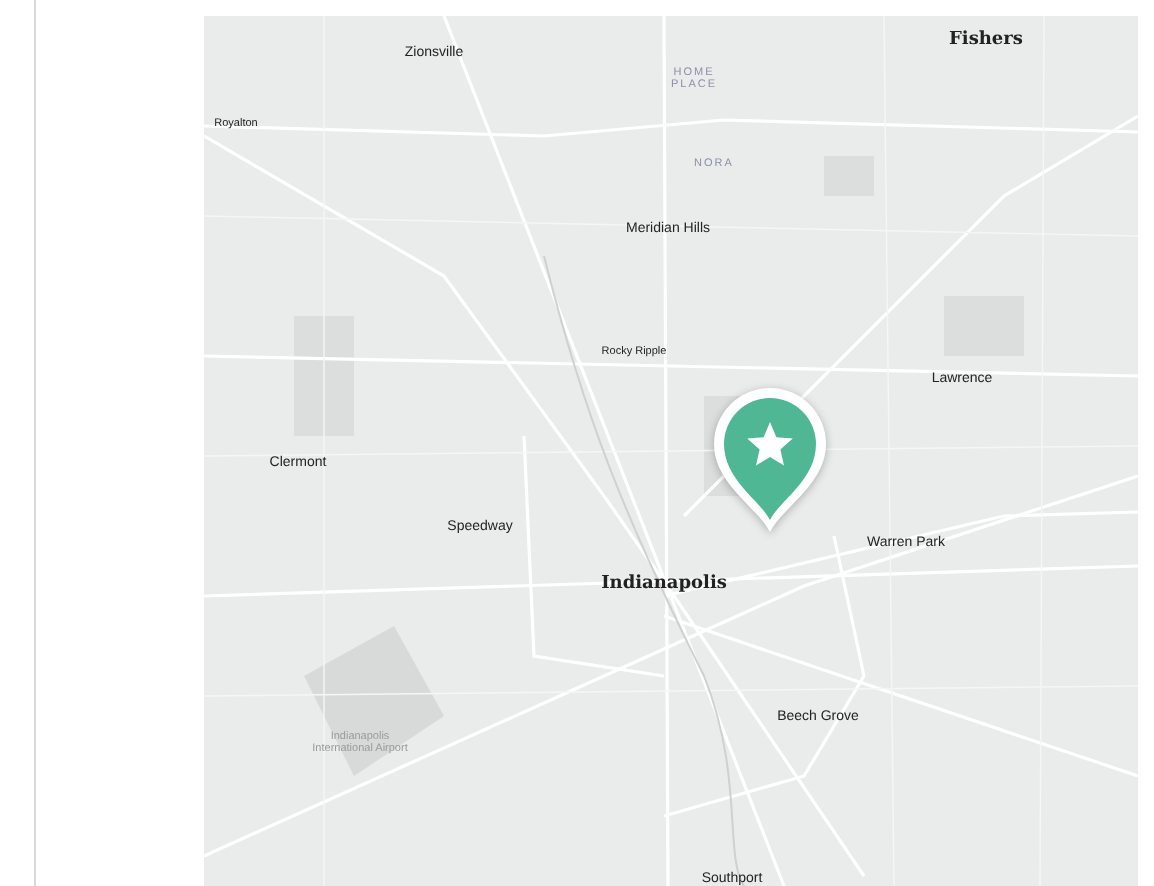  I want to click on place-label: Indianapolis, so click(664, 584).